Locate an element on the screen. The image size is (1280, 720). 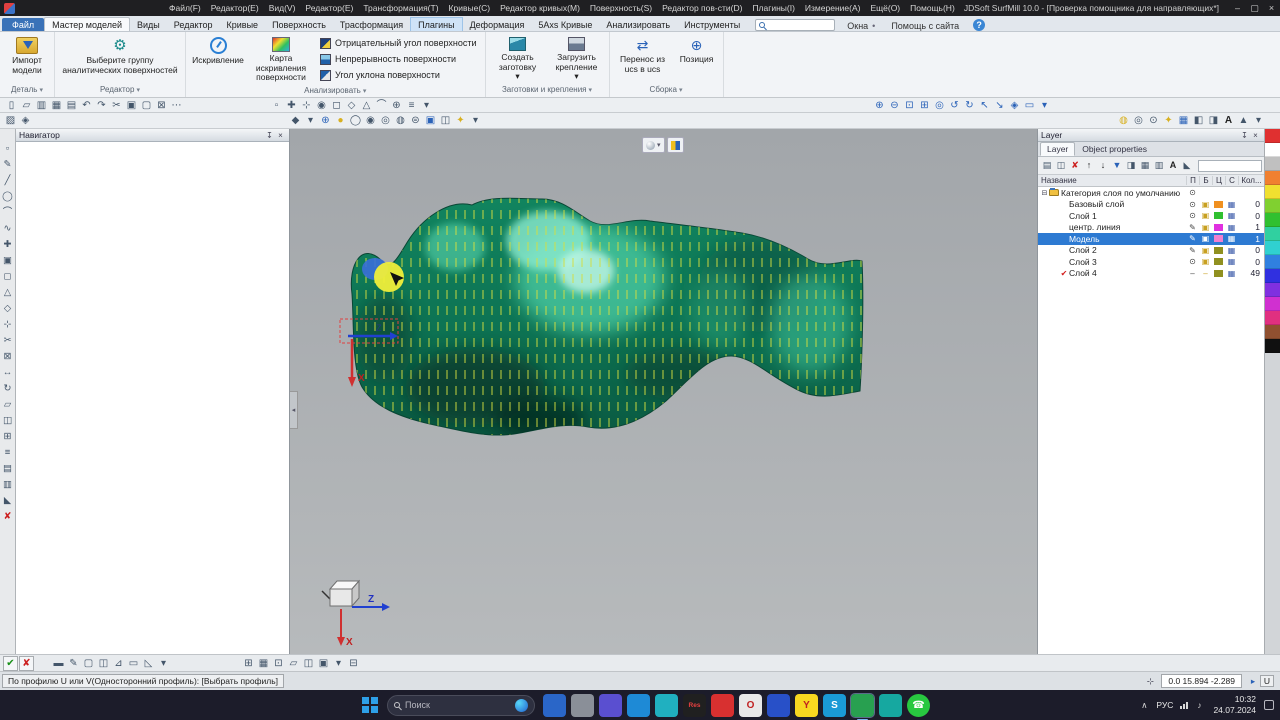
render-mode-icon: ◯ is located at coordinates (355, 120).